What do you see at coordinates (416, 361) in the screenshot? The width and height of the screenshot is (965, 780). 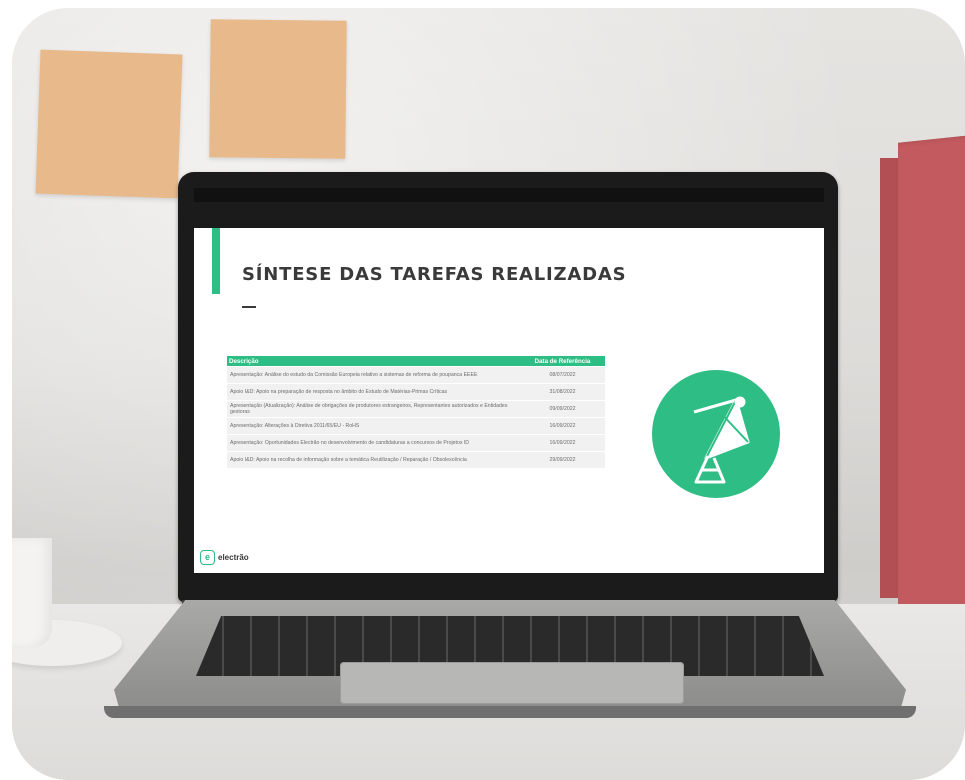 I see `table-header: Descrição Data de Referência` at bounding box center [416, 361].